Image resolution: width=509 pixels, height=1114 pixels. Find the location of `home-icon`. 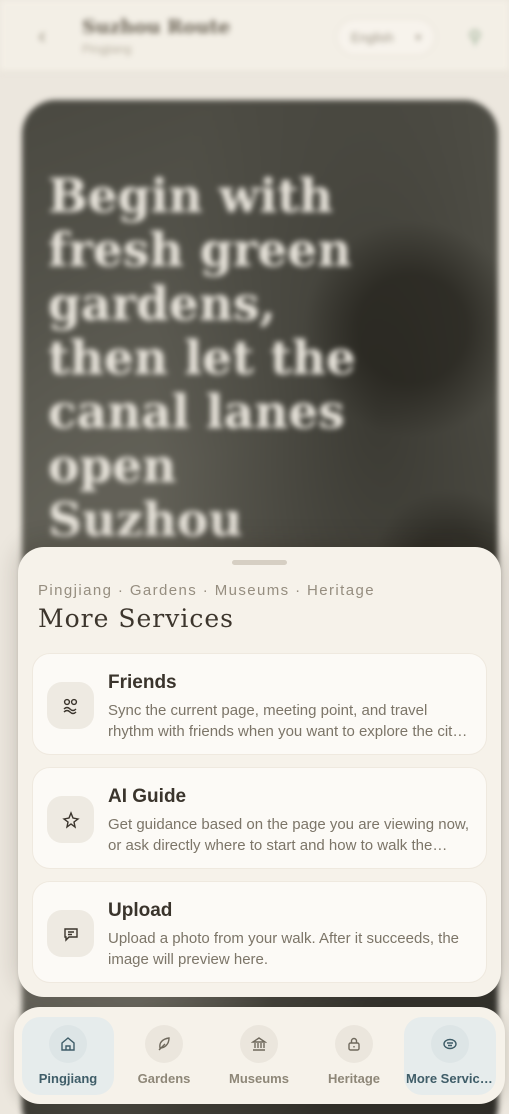

home-icon is located at coordinates (68, 1044).